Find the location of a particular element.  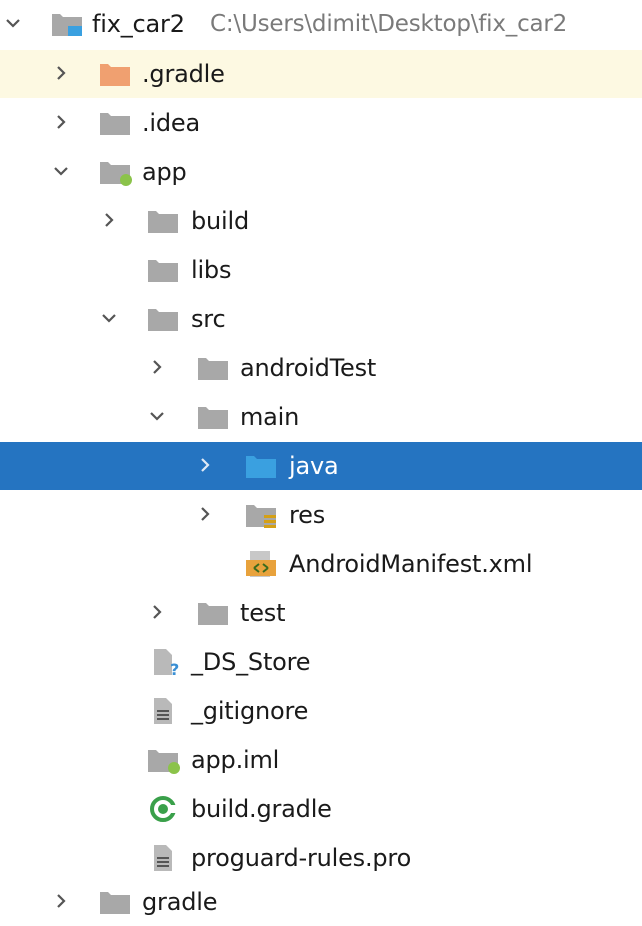

tree-row-proguard-rules: proguard-rules.pro is located at coordinates (321, 858).